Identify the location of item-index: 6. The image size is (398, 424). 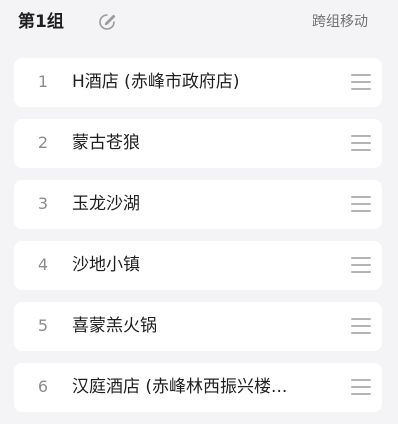
(43, 386).